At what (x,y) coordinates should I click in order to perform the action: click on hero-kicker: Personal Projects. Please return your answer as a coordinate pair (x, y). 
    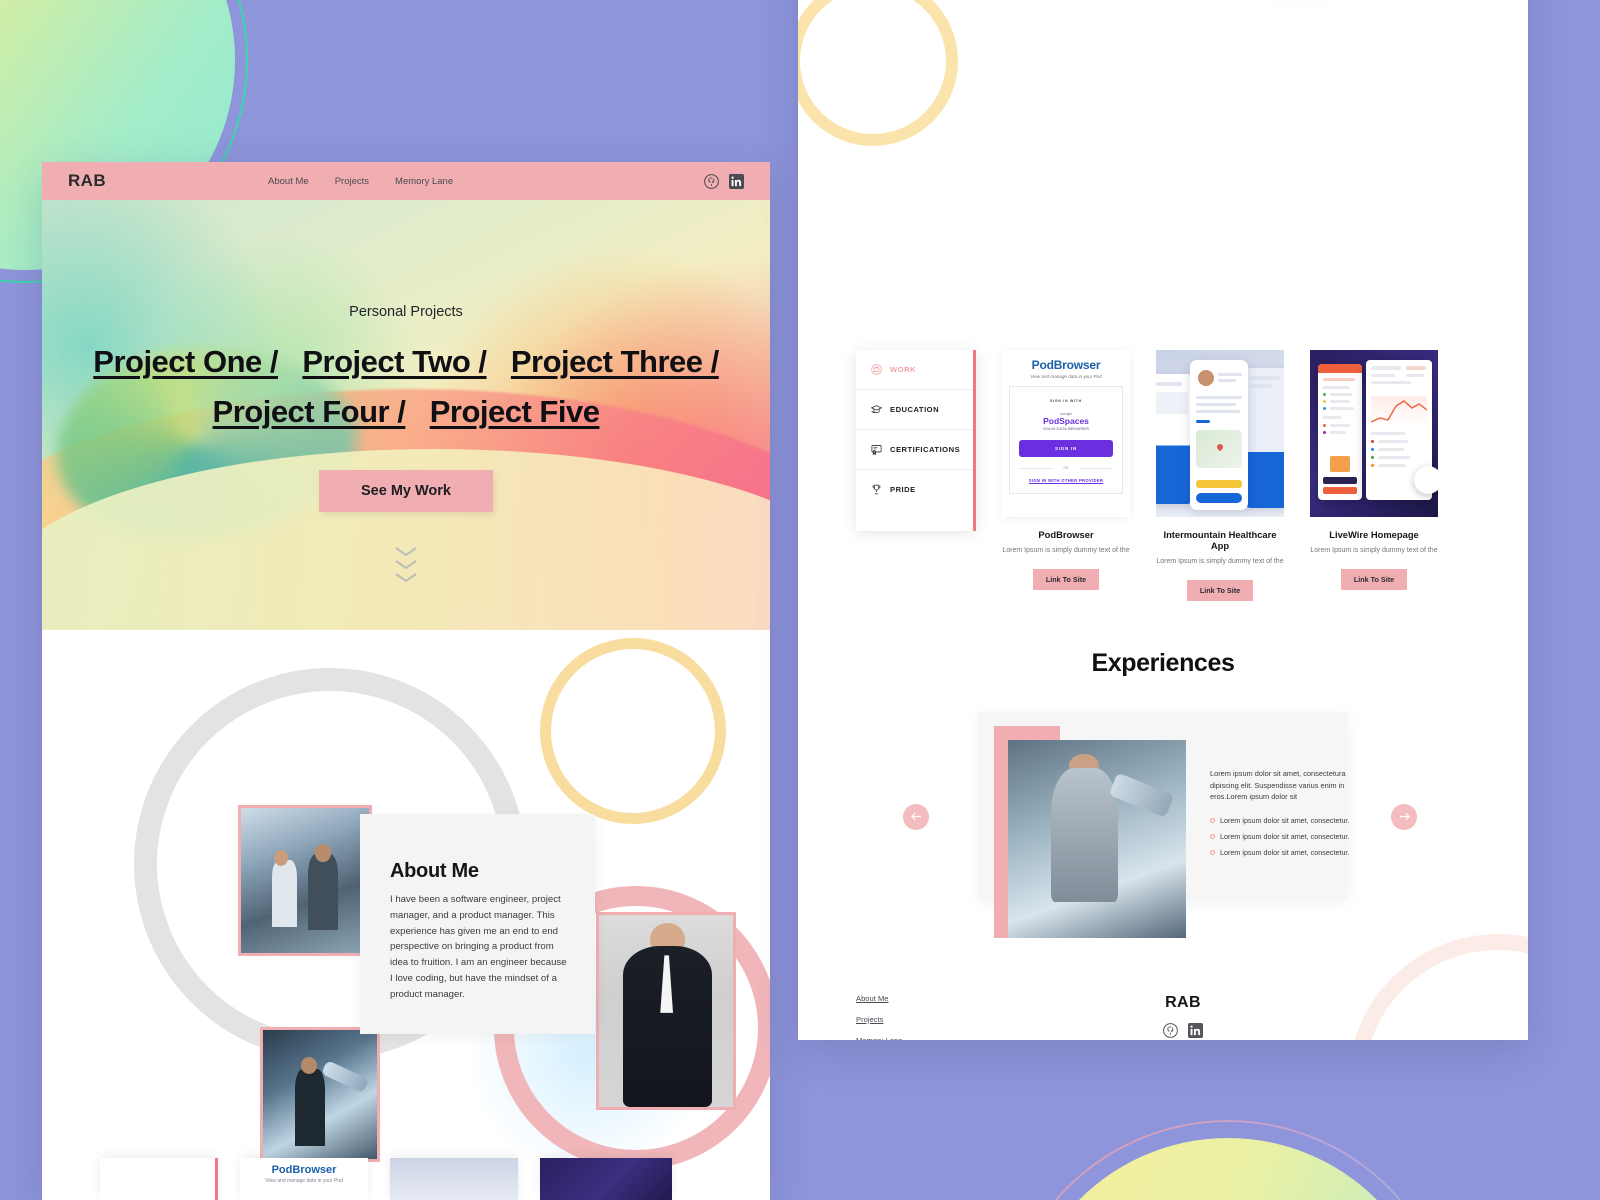
    Looking at the image, I should click on (406, 312).